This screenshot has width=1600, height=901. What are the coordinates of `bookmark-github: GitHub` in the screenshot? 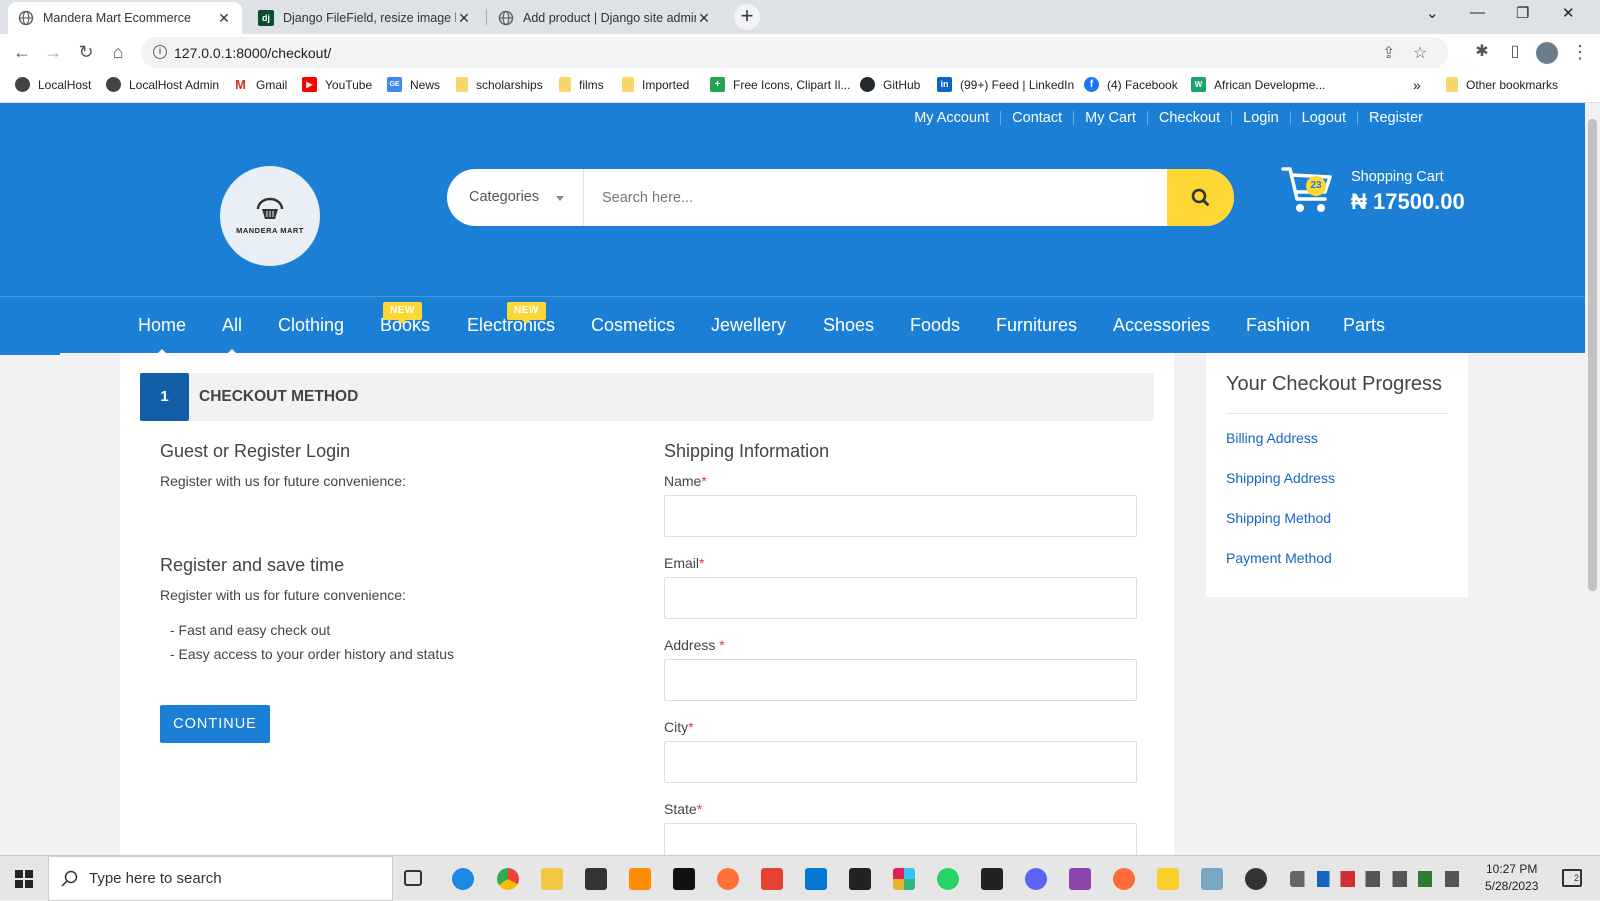 It's located at (890, 84).